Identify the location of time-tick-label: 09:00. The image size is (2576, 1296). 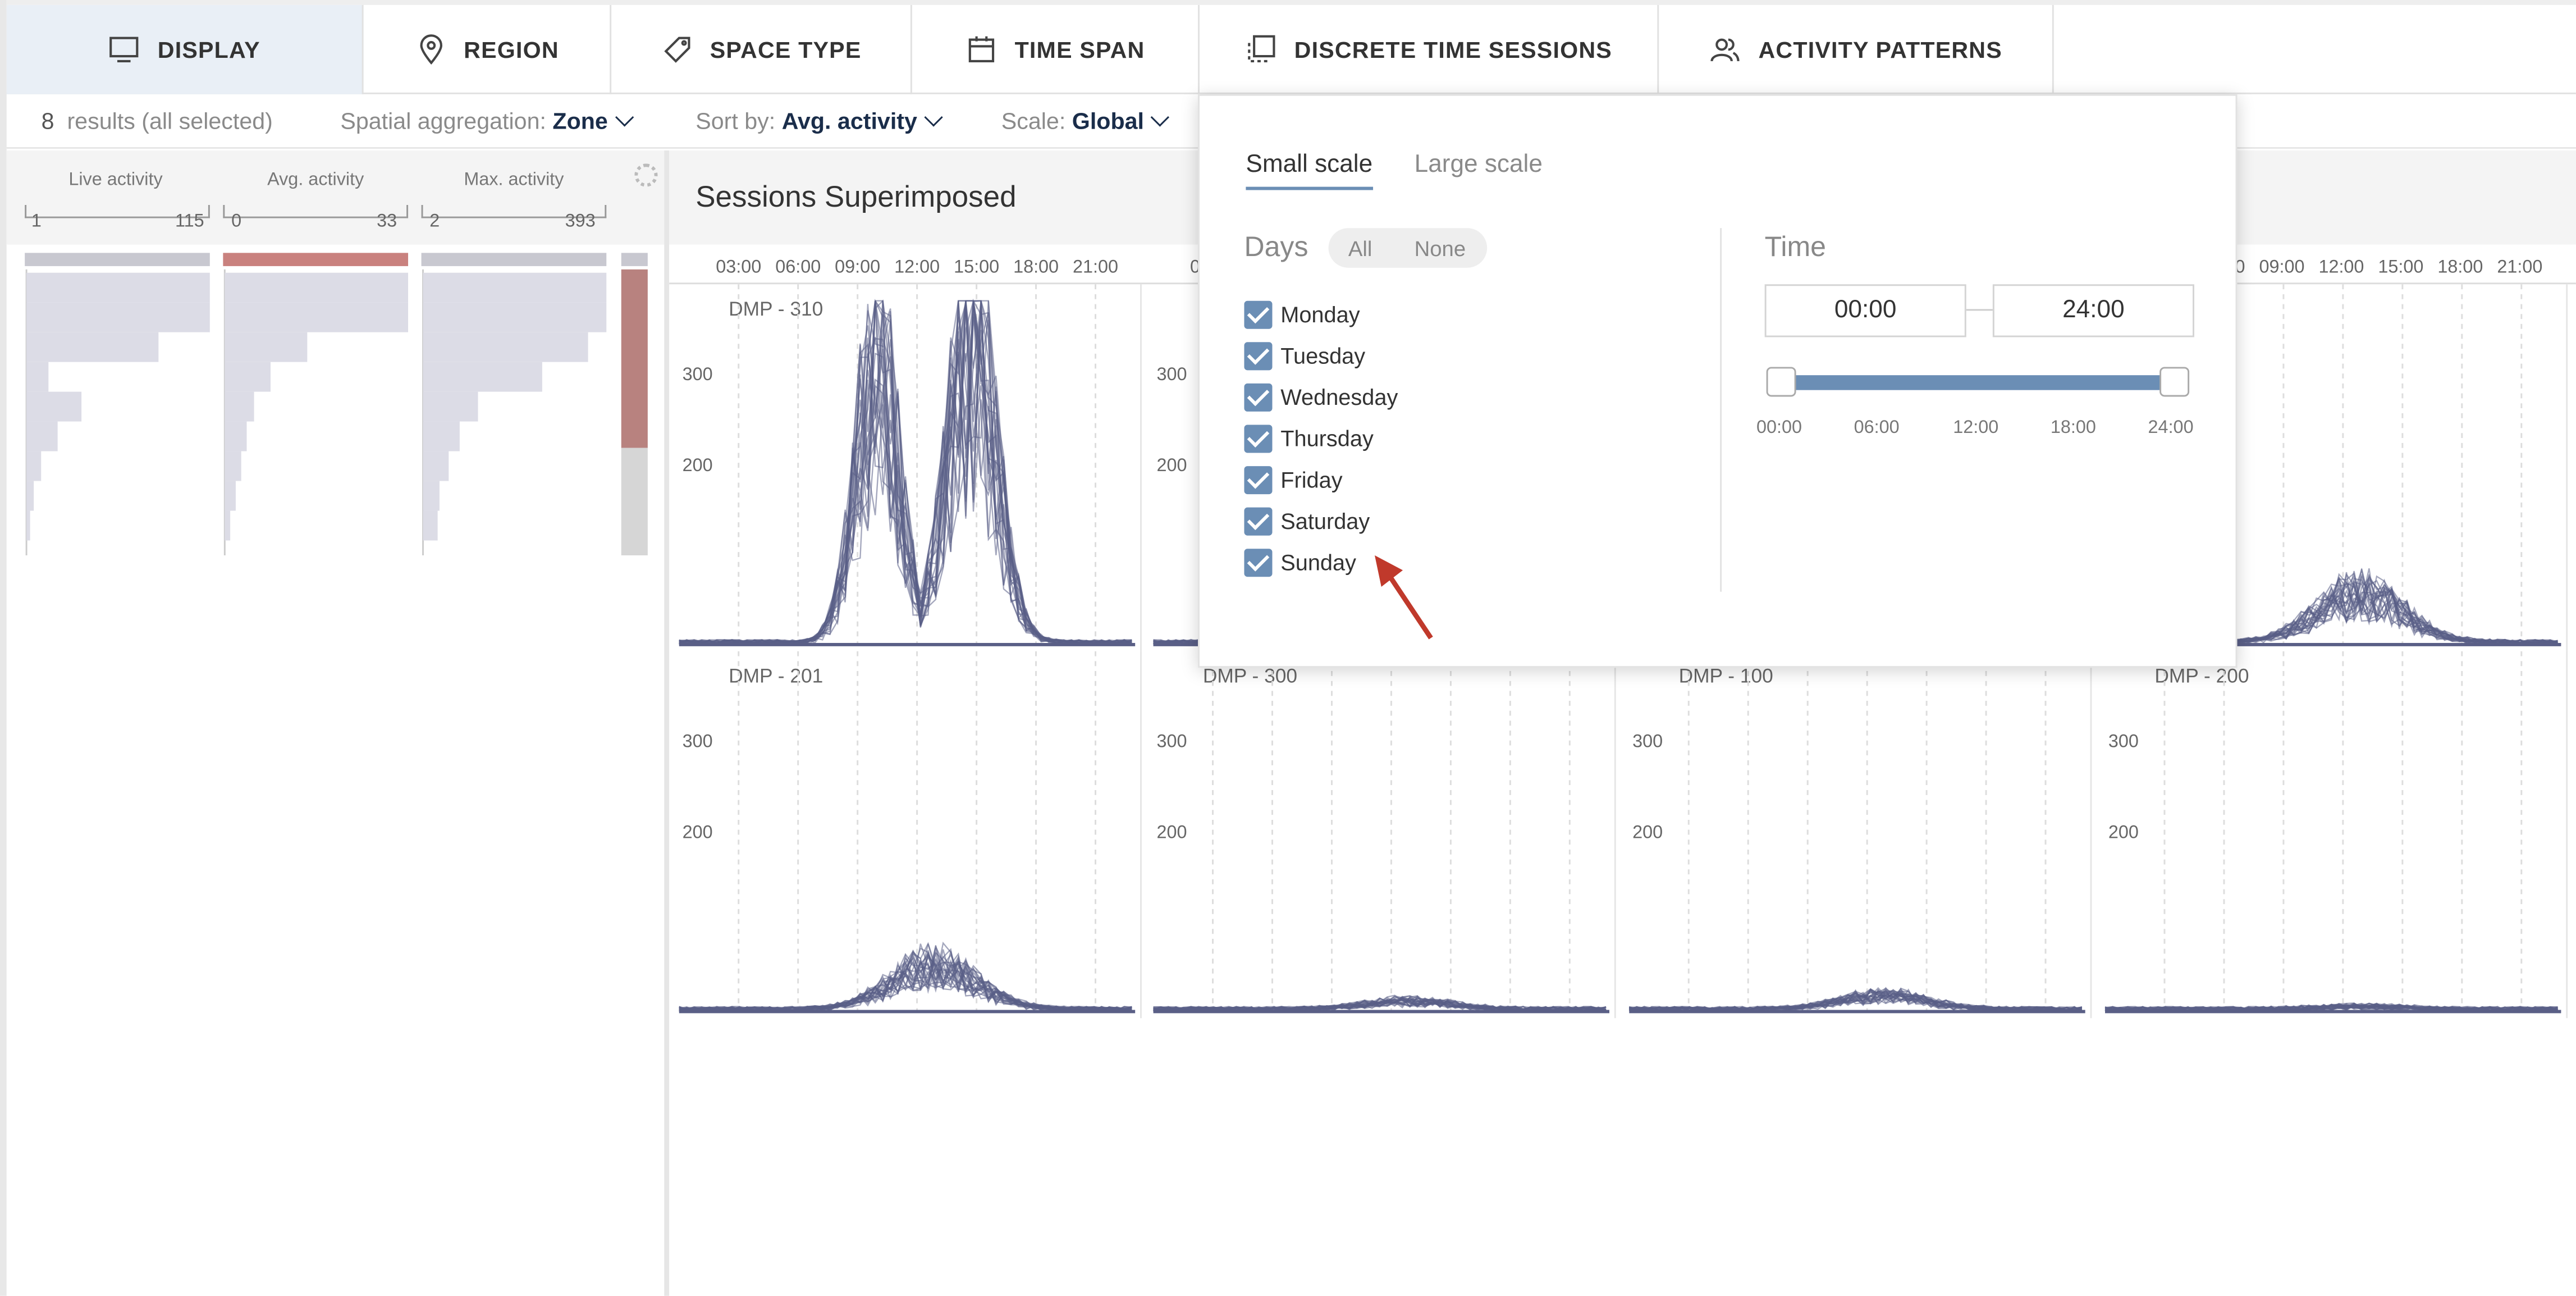
(2281, 267).